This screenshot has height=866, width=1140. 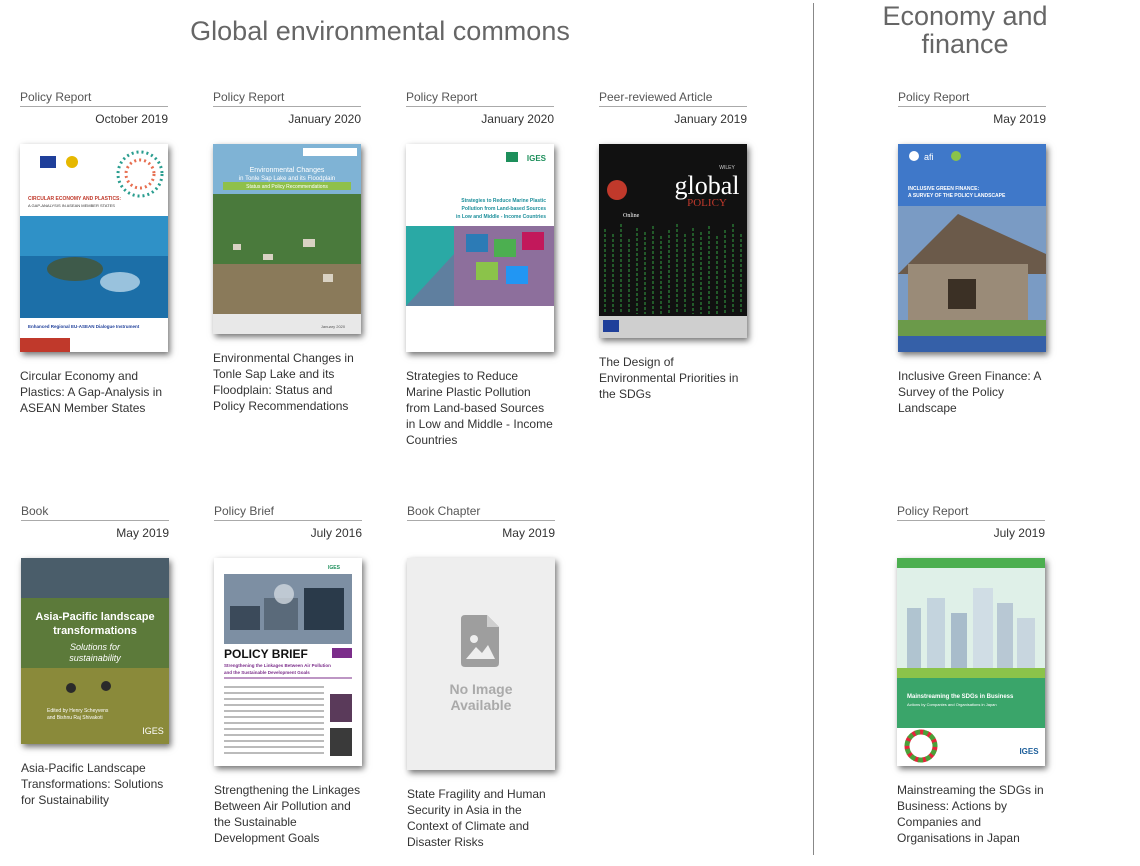 What do you see at coordinates (673, 241) in the screenshot?
I see `publication-cover: Online global POLICY WILEY` at bounding box center [673, 241].